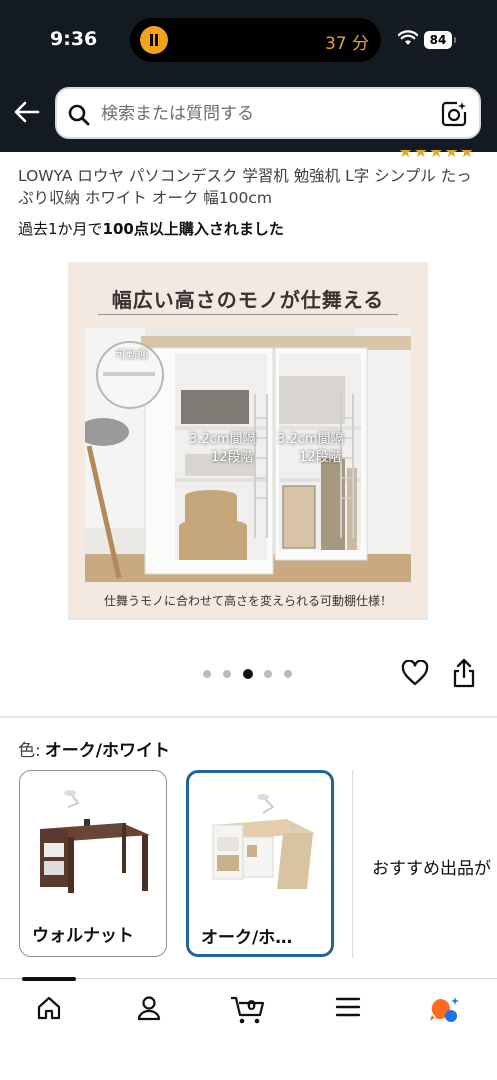 This screenshot has width=497, height=1080. What do you see at coordinates (49, 1008) in the screenshot?
I see `home-icon` at bounding box center [49, 1008].